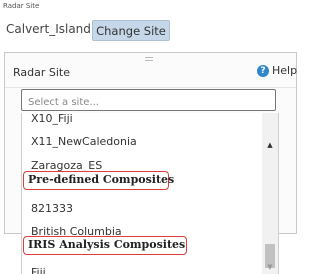 The image size is (320, 274). Describe the element at coordinates (270, 145) in the screenshot. I see `scroll-up-arrow-icon: ▲` at that location.